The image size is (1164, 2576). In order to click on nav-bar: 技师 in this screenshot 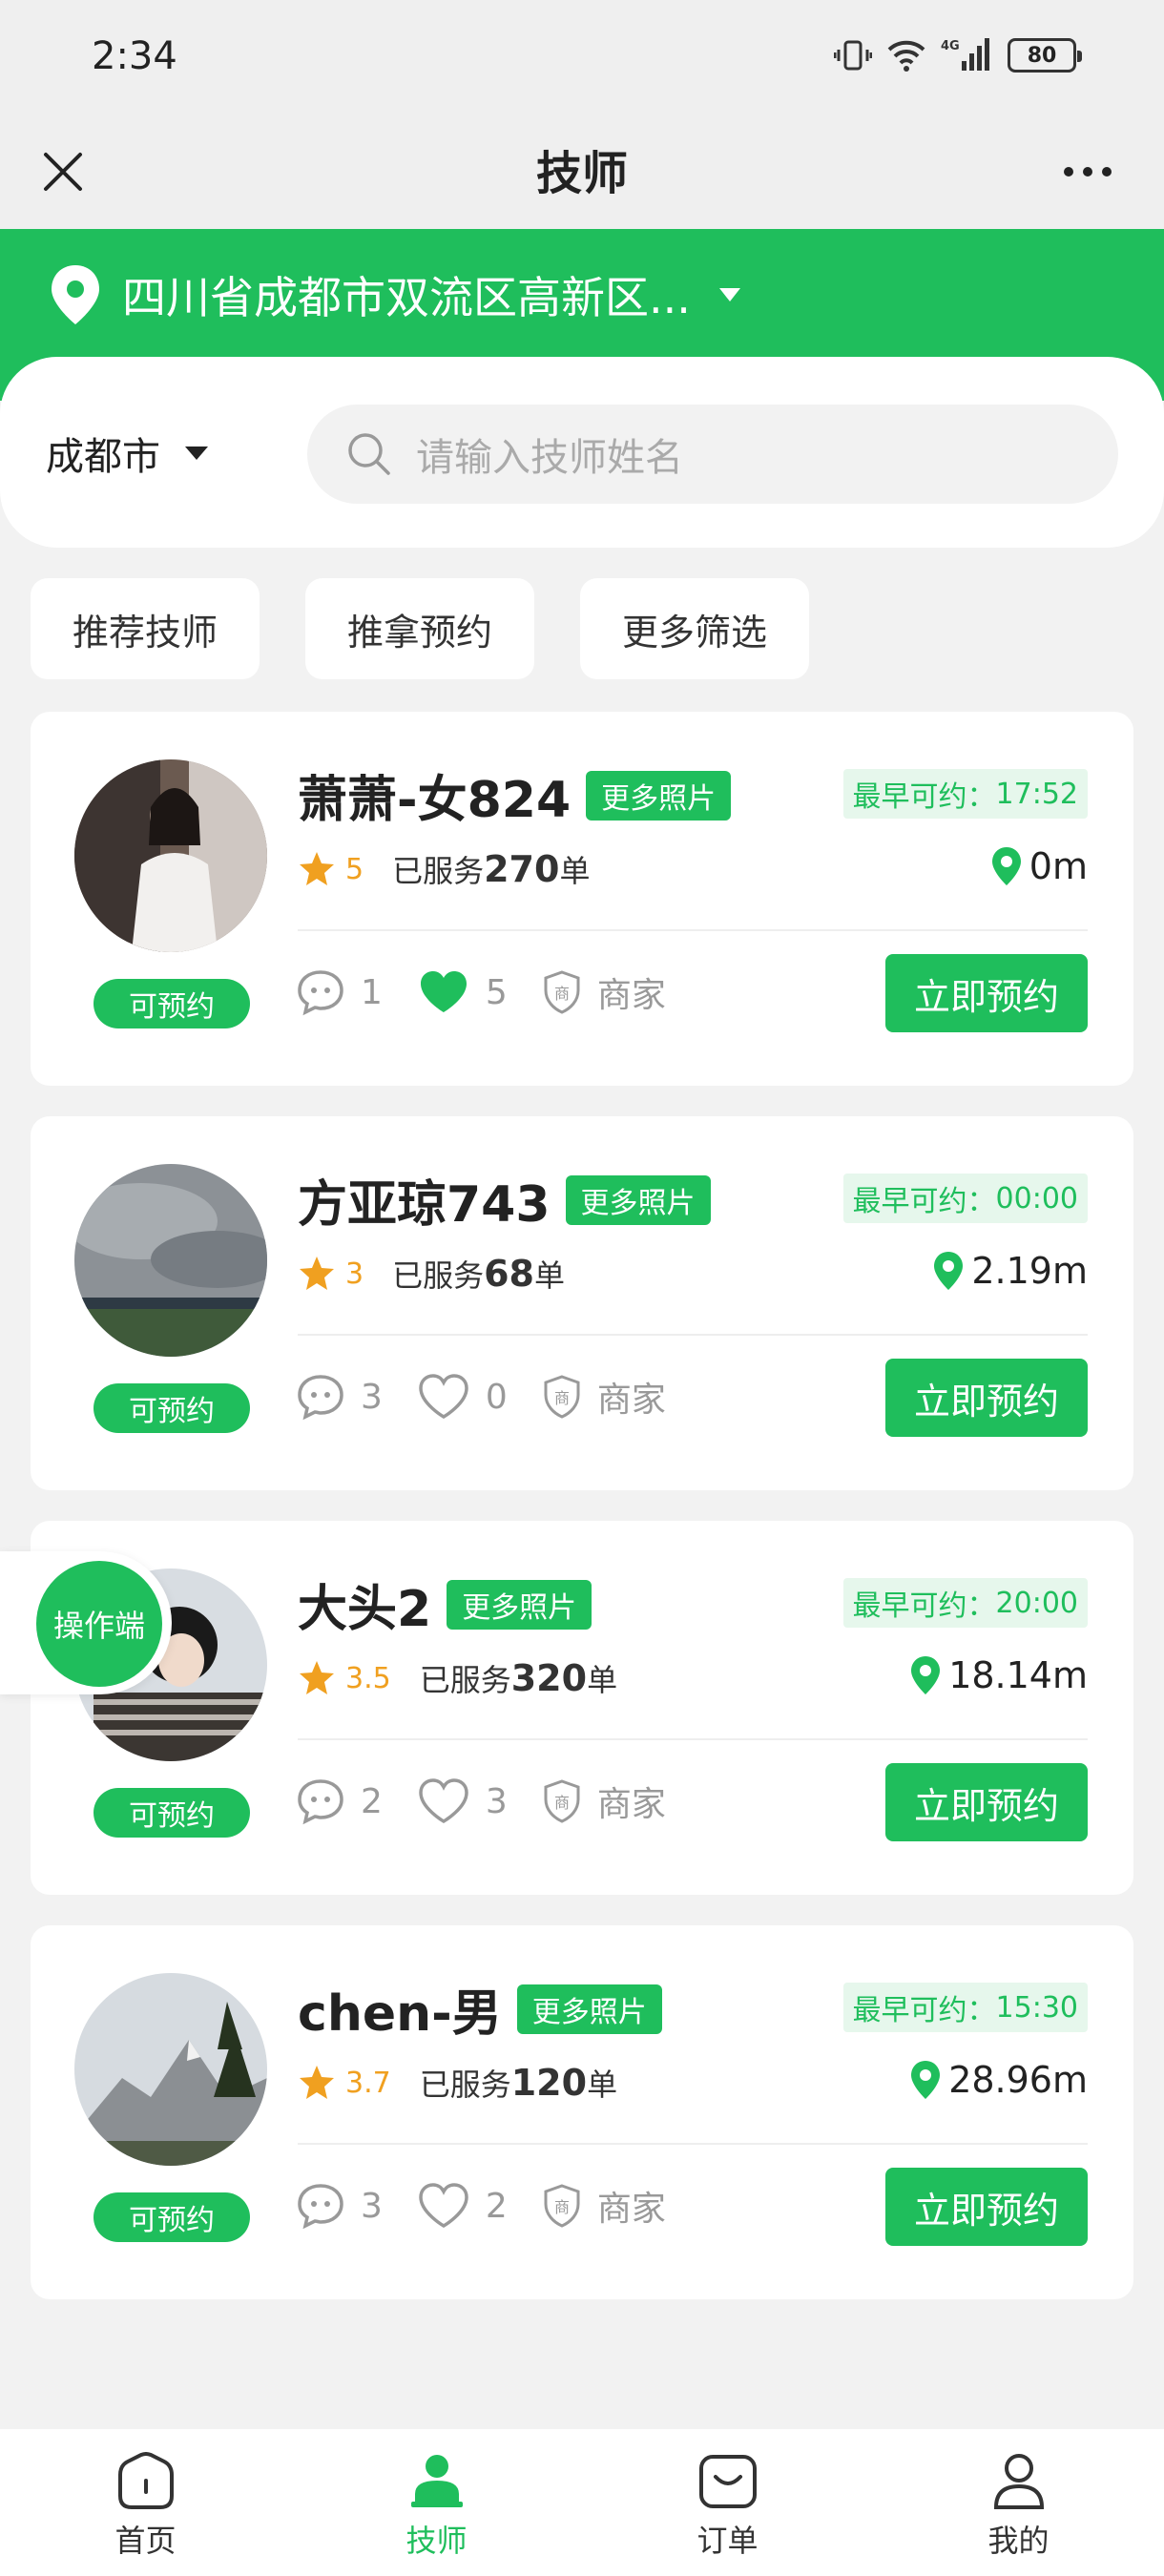, I will do `click(582, 171)`.